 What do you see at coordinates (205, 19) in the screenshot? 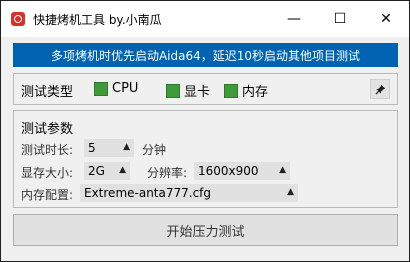
I see `title-bar: 快捷烤机工具 by.小南瓜 — ☐ ✕` at bounding box center [205, 19].